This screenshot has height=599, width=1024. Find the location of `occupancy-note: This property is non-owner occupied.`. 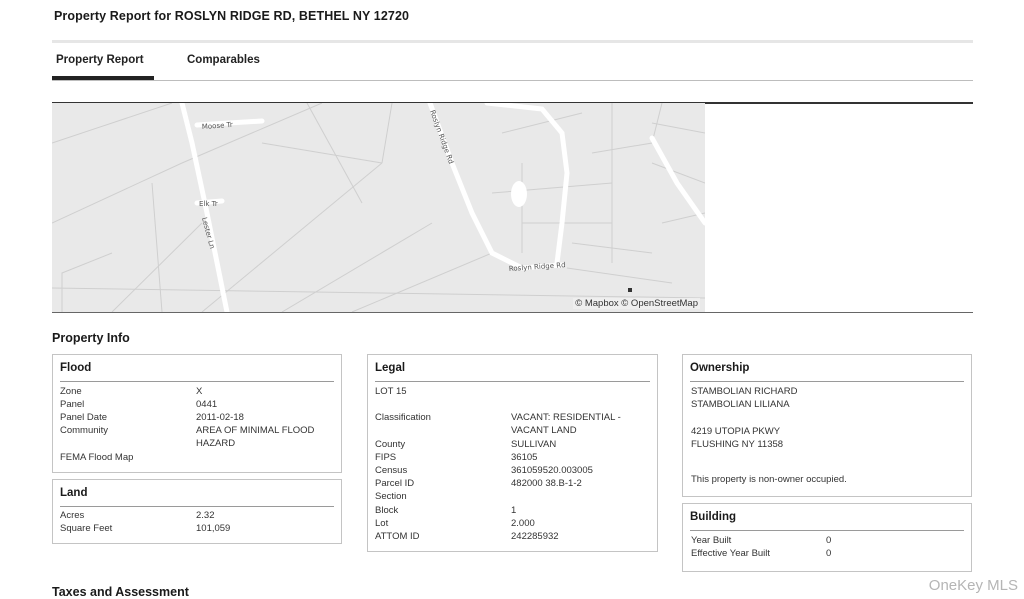

occupancy-note: This property is non-owner occupied. is located at coordinates (769, 479).